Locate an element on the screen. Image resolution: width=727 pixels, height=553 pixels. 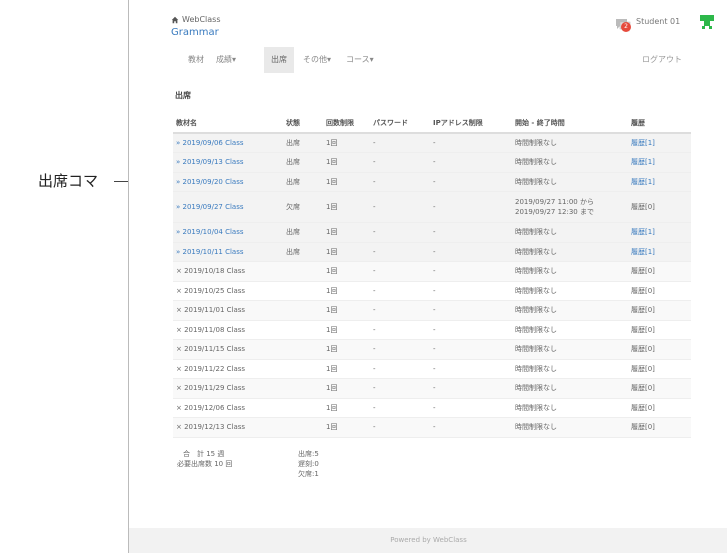
cell-material-name: » 2019/10/04 Class is located at coordinates (228, 232).